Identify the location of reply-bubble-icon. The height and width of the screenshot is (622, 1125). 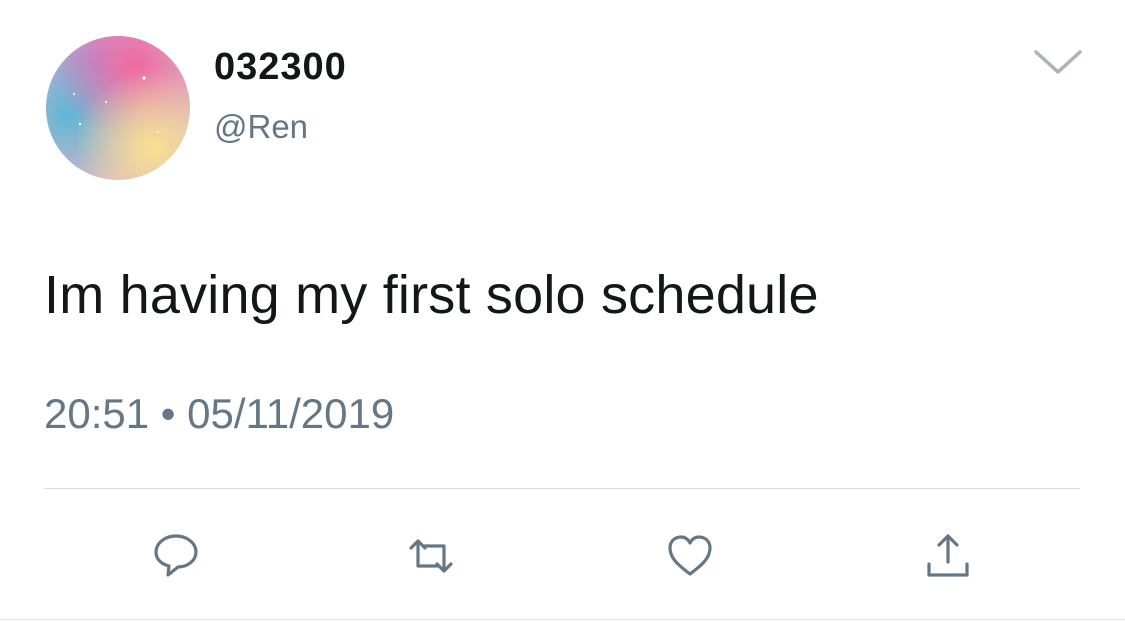
(176, 555).